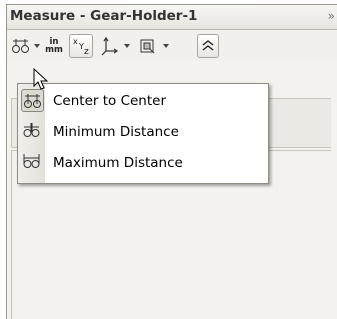 The width and height of the screenshot is (337, 319). Describe the element at coordinates (104, 16) in the screenshot. I see `window-title: Measure - Gear-Holder-1` at that location.